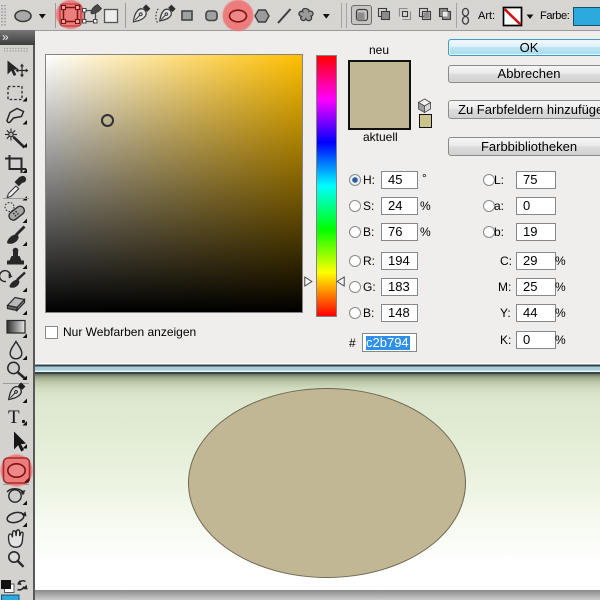 This screenshot has height=600, width=600. Describe the element at coordinates (14, 417) in the screenshot. I see `svg-text: T` at that location.